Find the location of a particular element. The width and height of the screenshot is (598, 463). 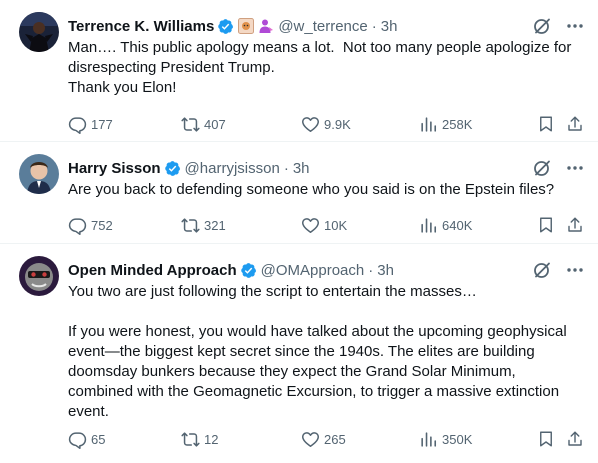

views-button: 350K is located at coordinates (445, 439).